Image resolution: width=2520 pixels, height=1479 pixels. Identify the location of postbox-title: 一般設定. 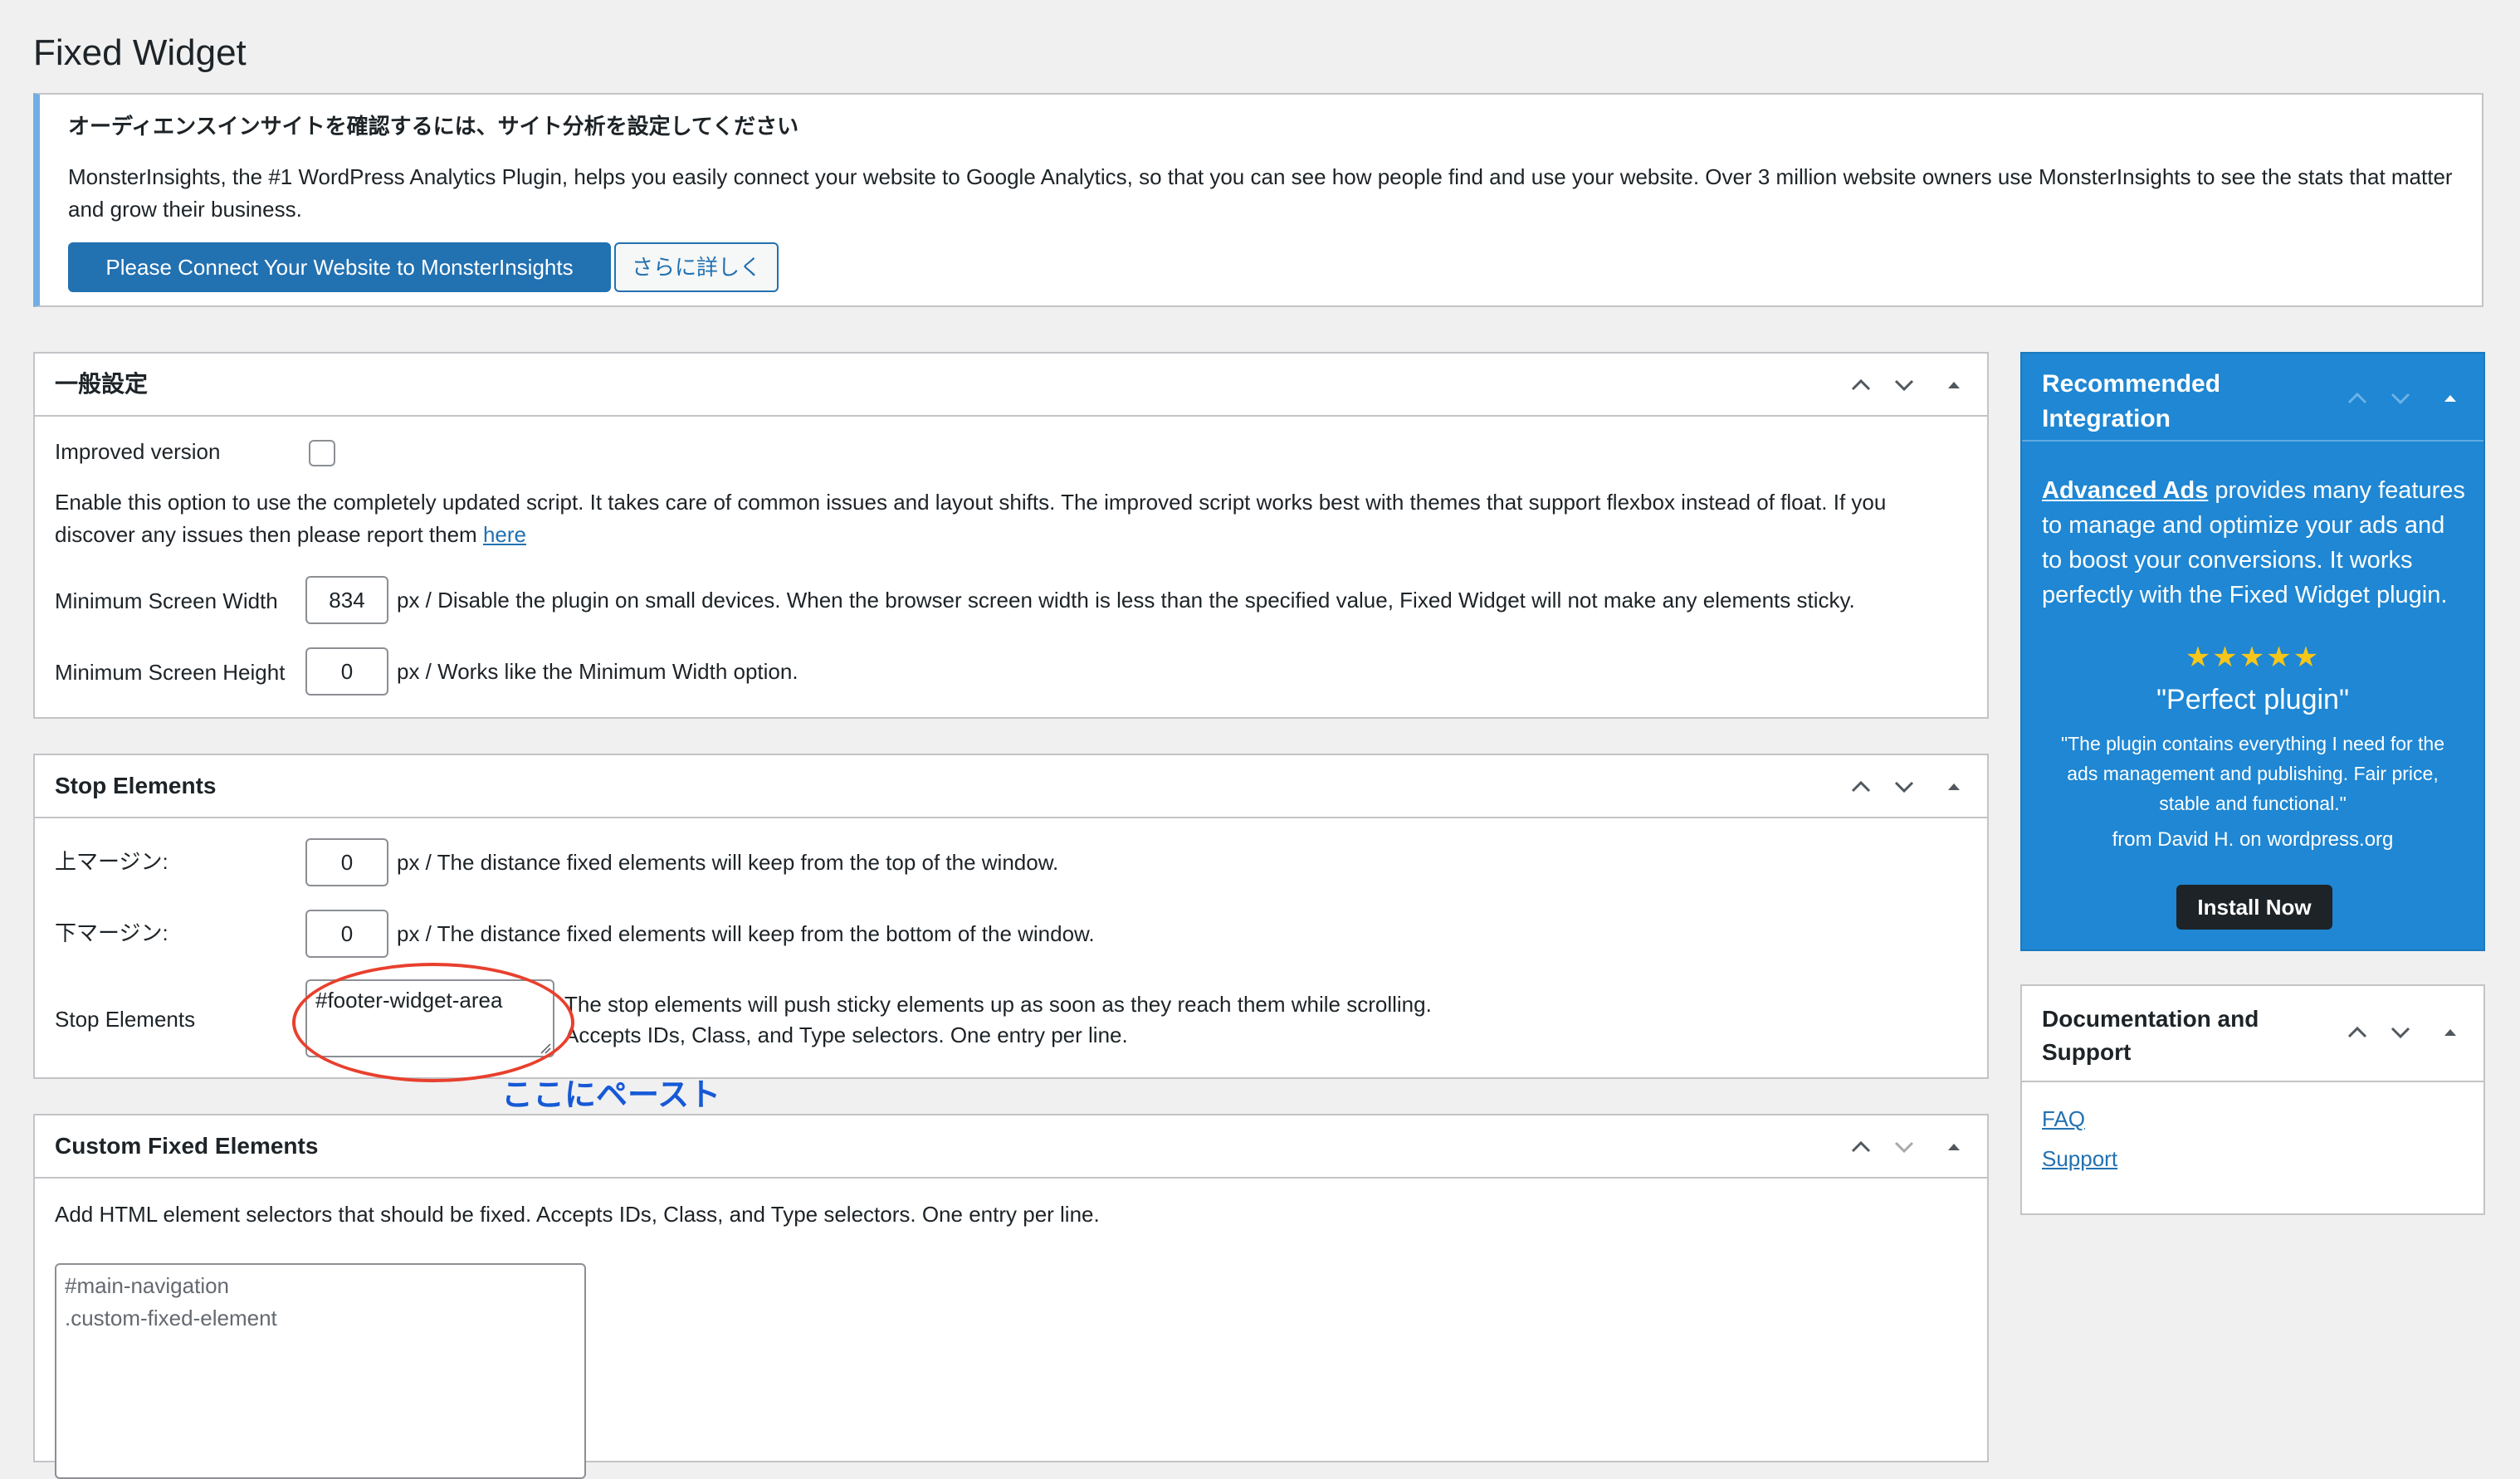
(102, 384).